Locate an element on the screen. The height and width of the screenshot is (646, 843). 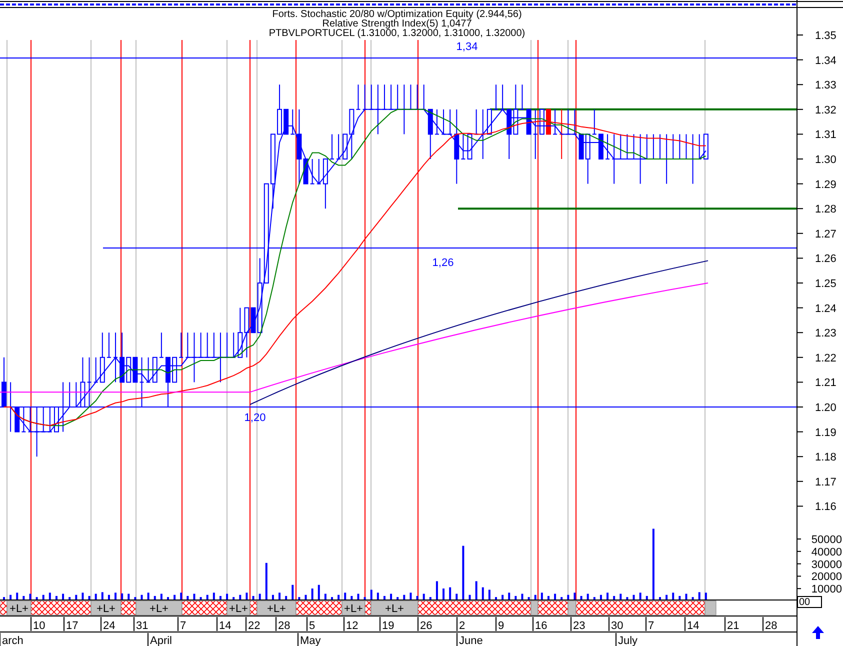
scale-box: 00 is located at coordinates (809, 602).